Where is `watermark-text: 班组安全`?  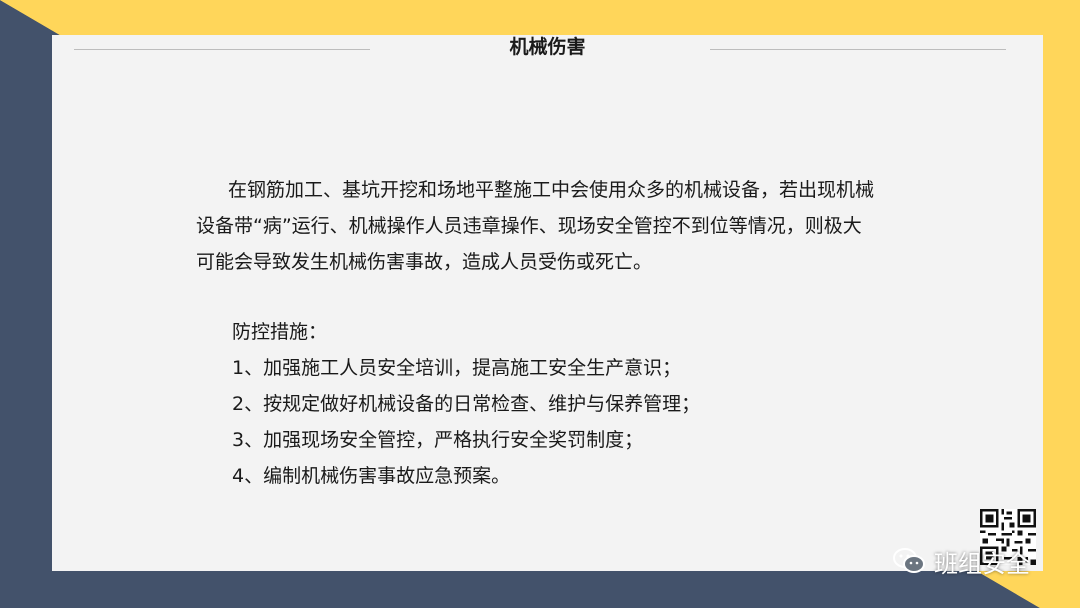
watermark-text: 班组安全 is located at coordinates (982, 563).